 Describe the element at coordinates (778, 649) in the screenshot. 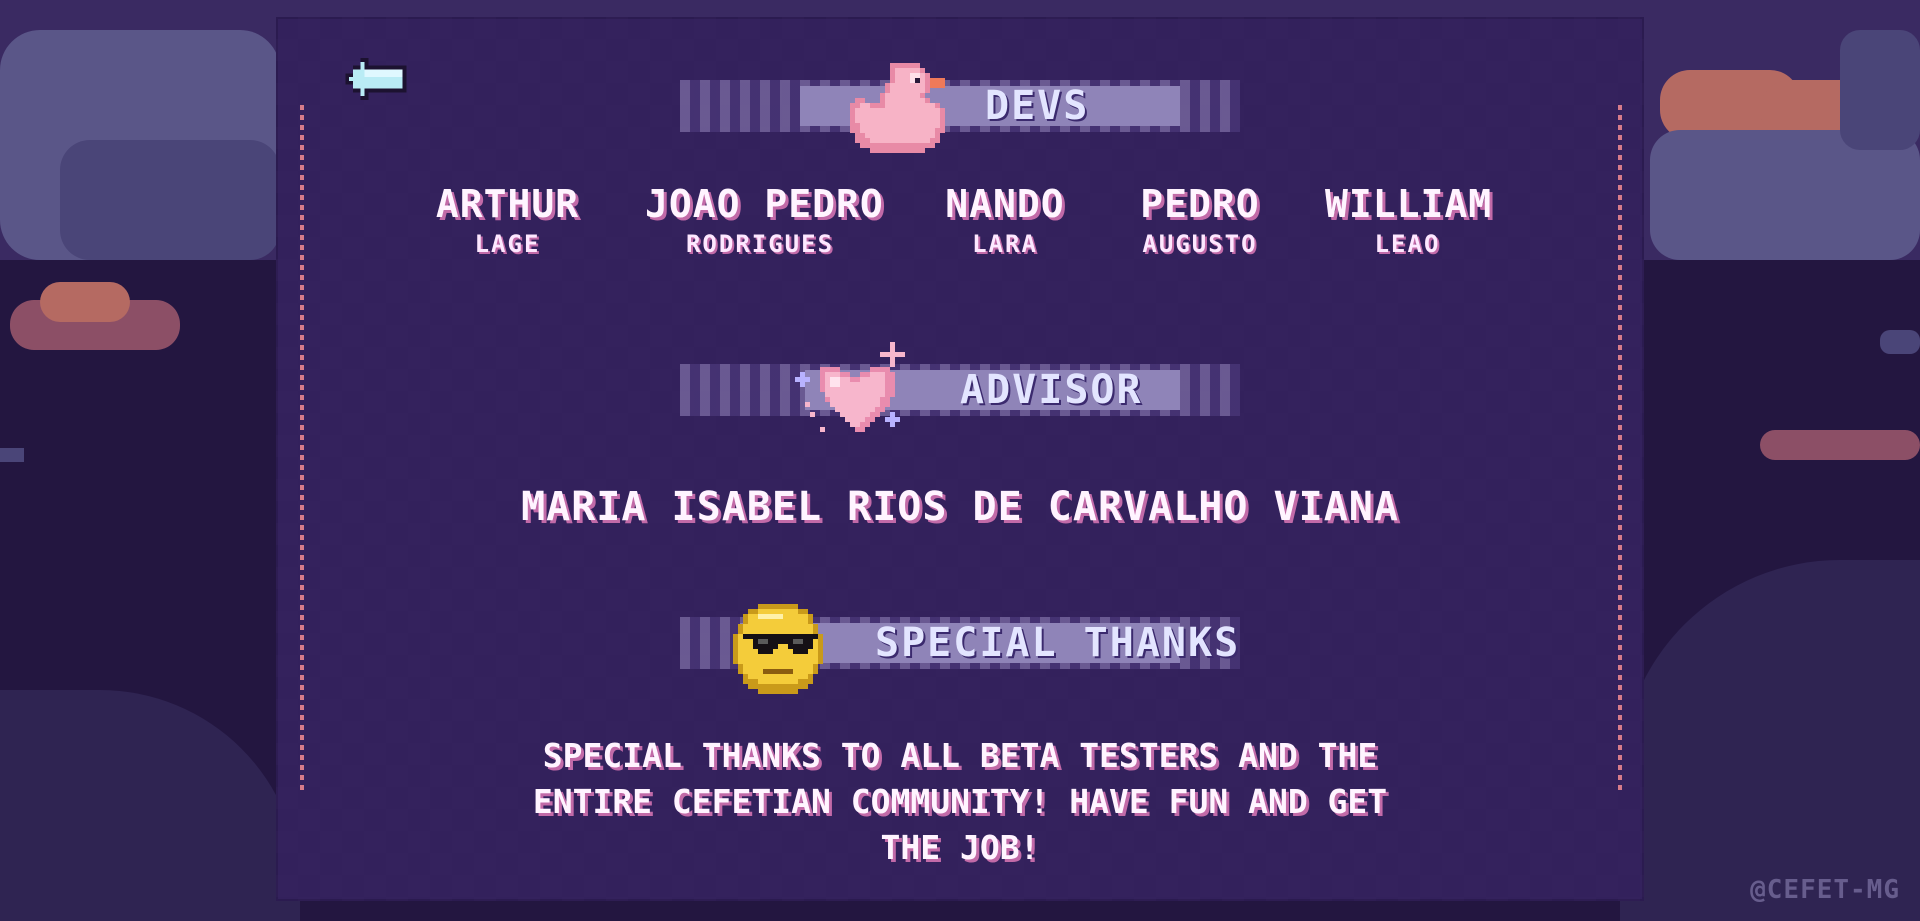

I see `sunglasses-smiley-icon` at that location.